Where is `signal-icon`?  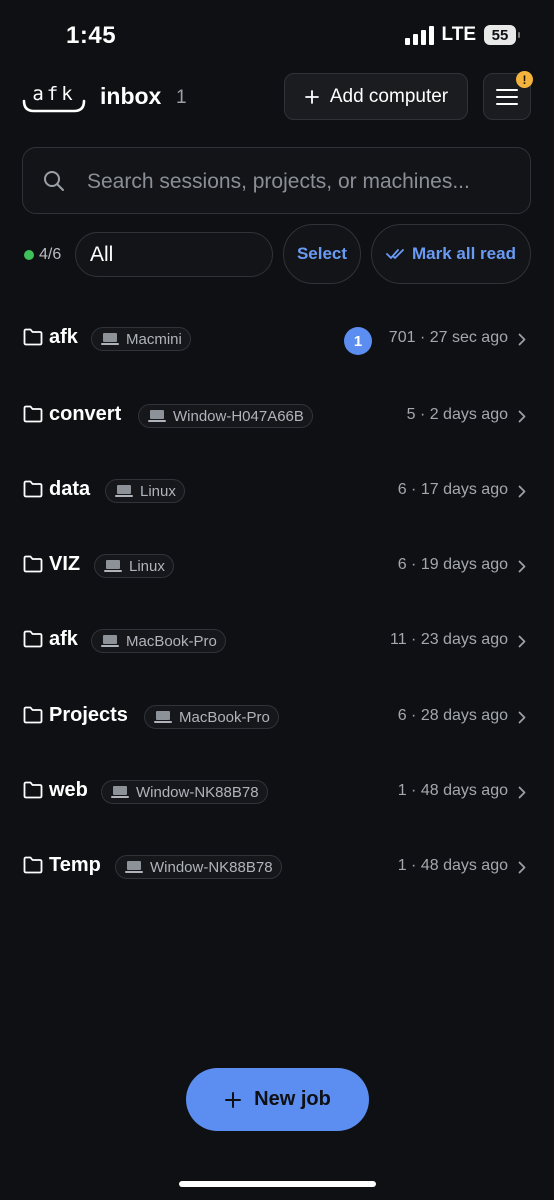
signal-icon is located at coordinates (419, 35).